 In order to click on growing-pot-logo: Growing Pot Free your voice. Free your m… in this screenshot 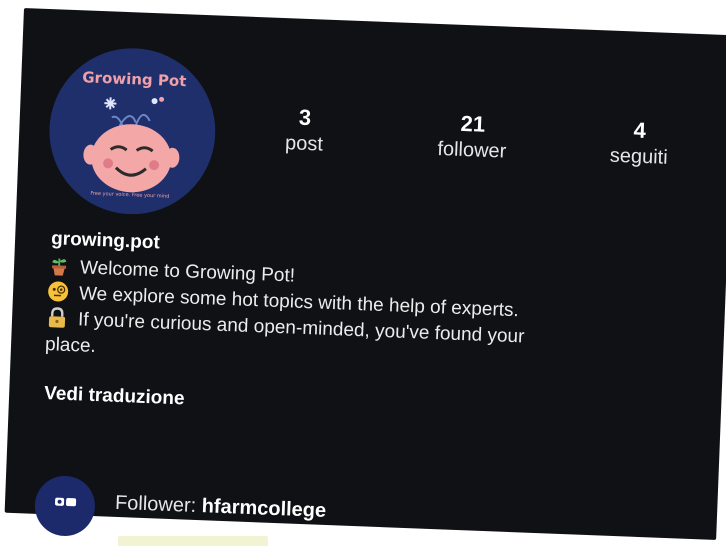, I will do `click(132, 131)`.